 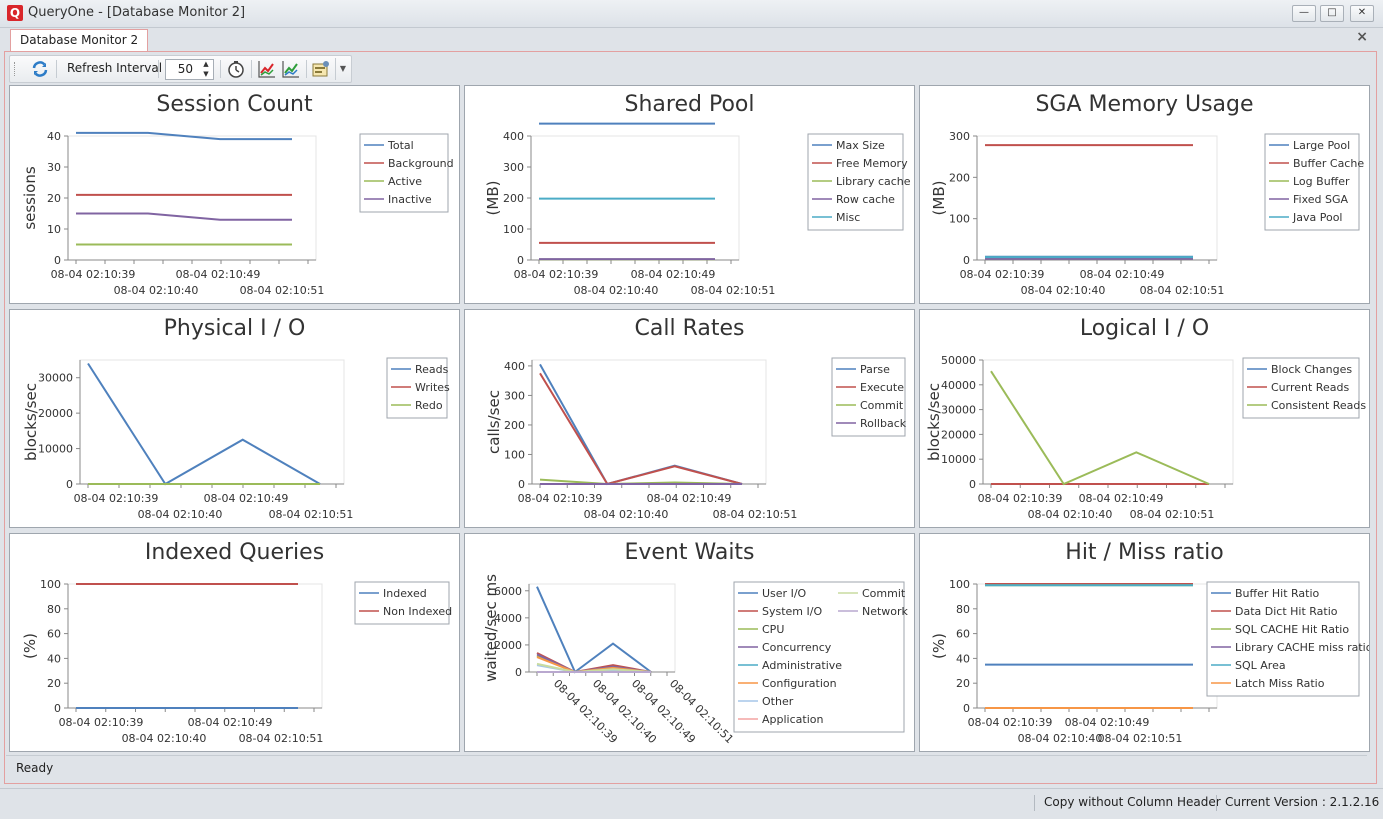 I want to click on legend-label: Indexed, so click(x=405, y=593).